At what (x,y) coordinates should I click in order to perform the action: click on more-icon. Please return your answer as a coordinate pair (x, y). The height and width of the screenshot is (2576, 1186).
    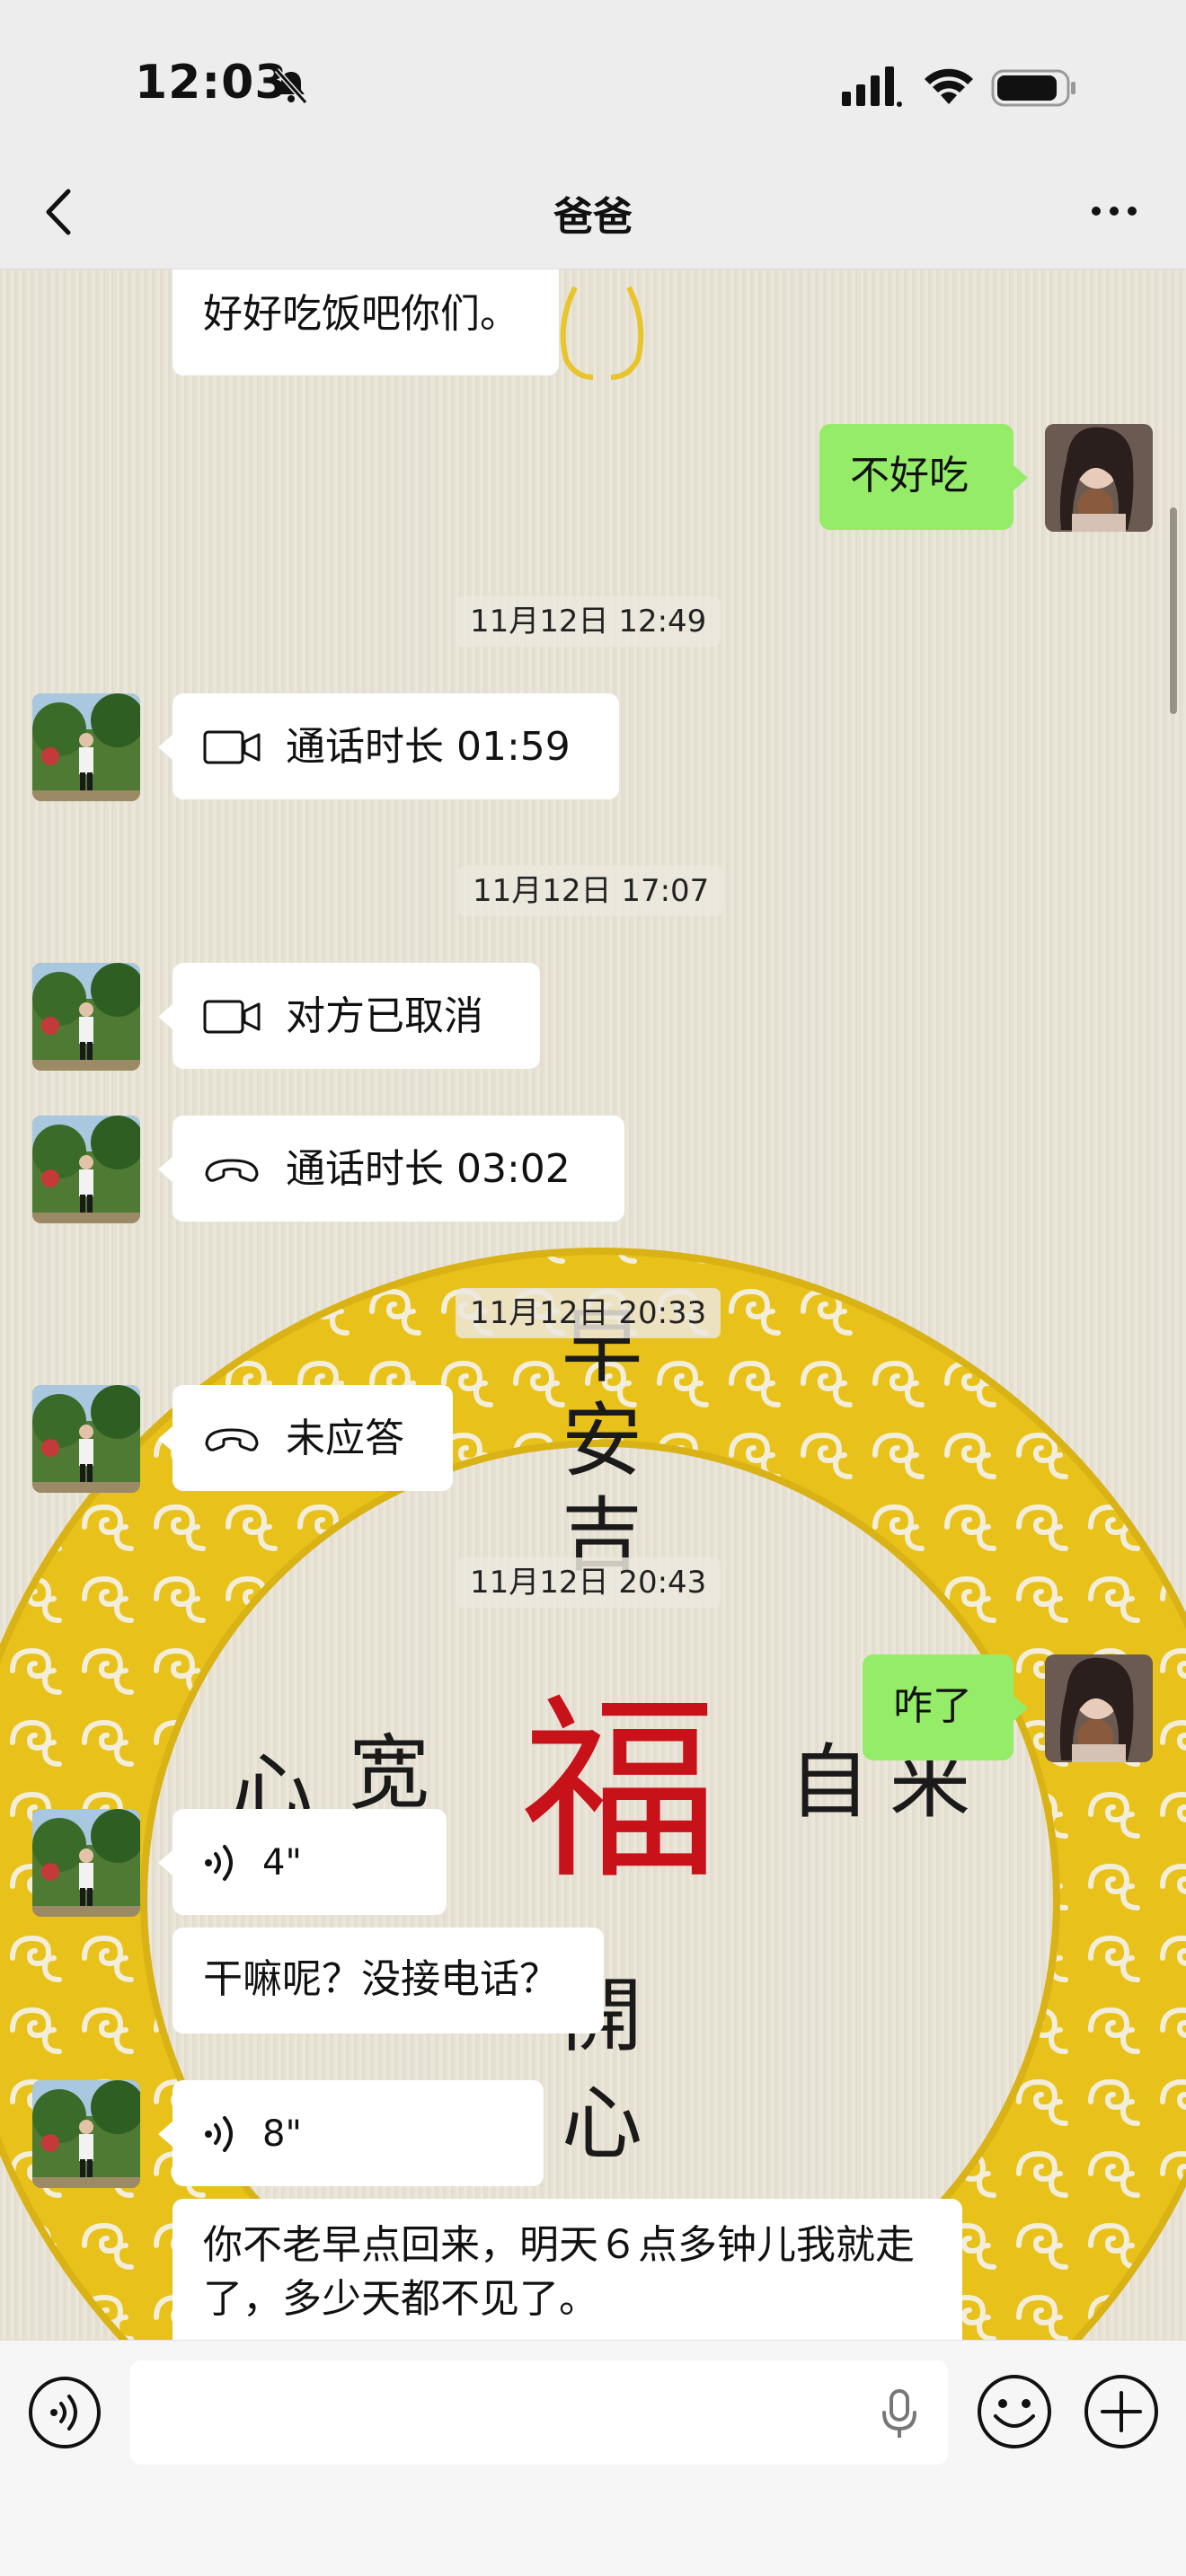
    Looking at the image, I should click on (1114, 211).